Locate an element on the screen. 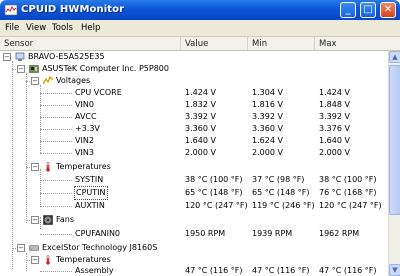 The image size is (400, 276). tree-node-label: Fans is located at coordinates (65, 219).